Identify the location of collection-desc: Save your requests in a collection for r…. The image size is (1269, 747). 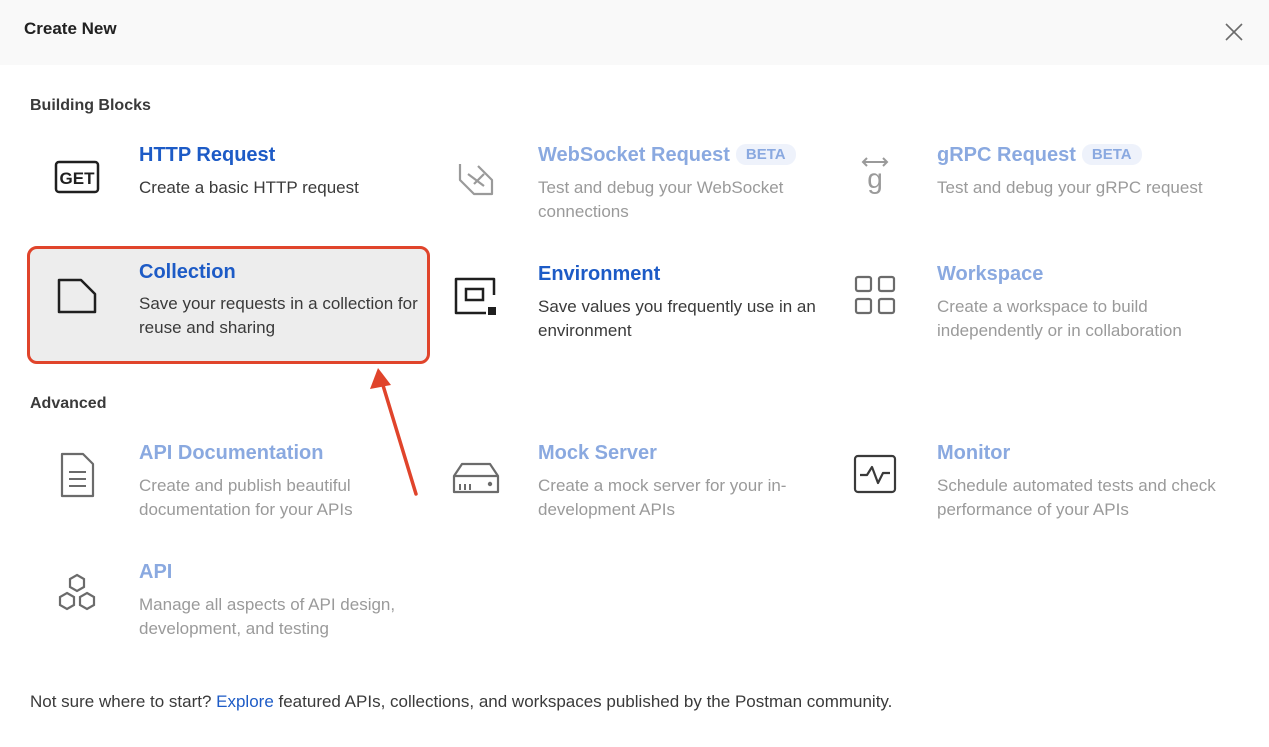
(278, 315).